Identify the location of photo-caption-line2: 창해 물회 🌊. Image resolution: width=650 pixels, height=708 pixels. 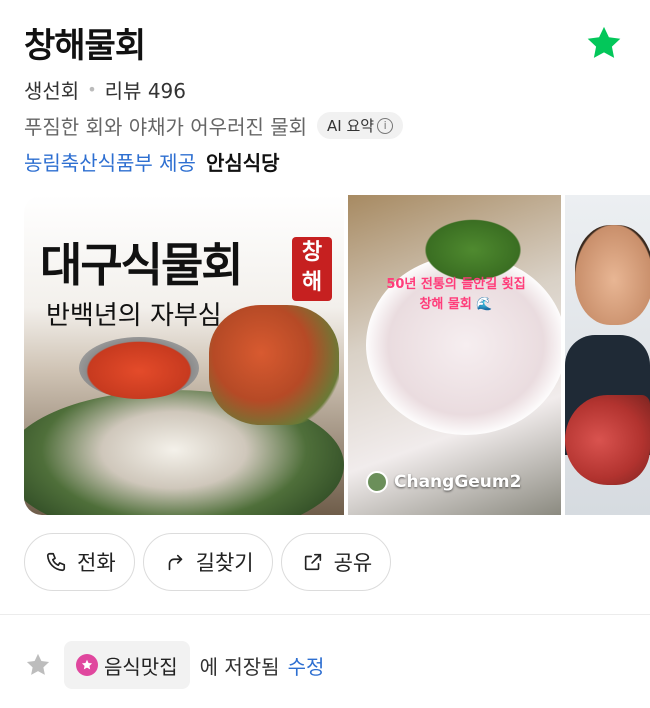
(456, 304).